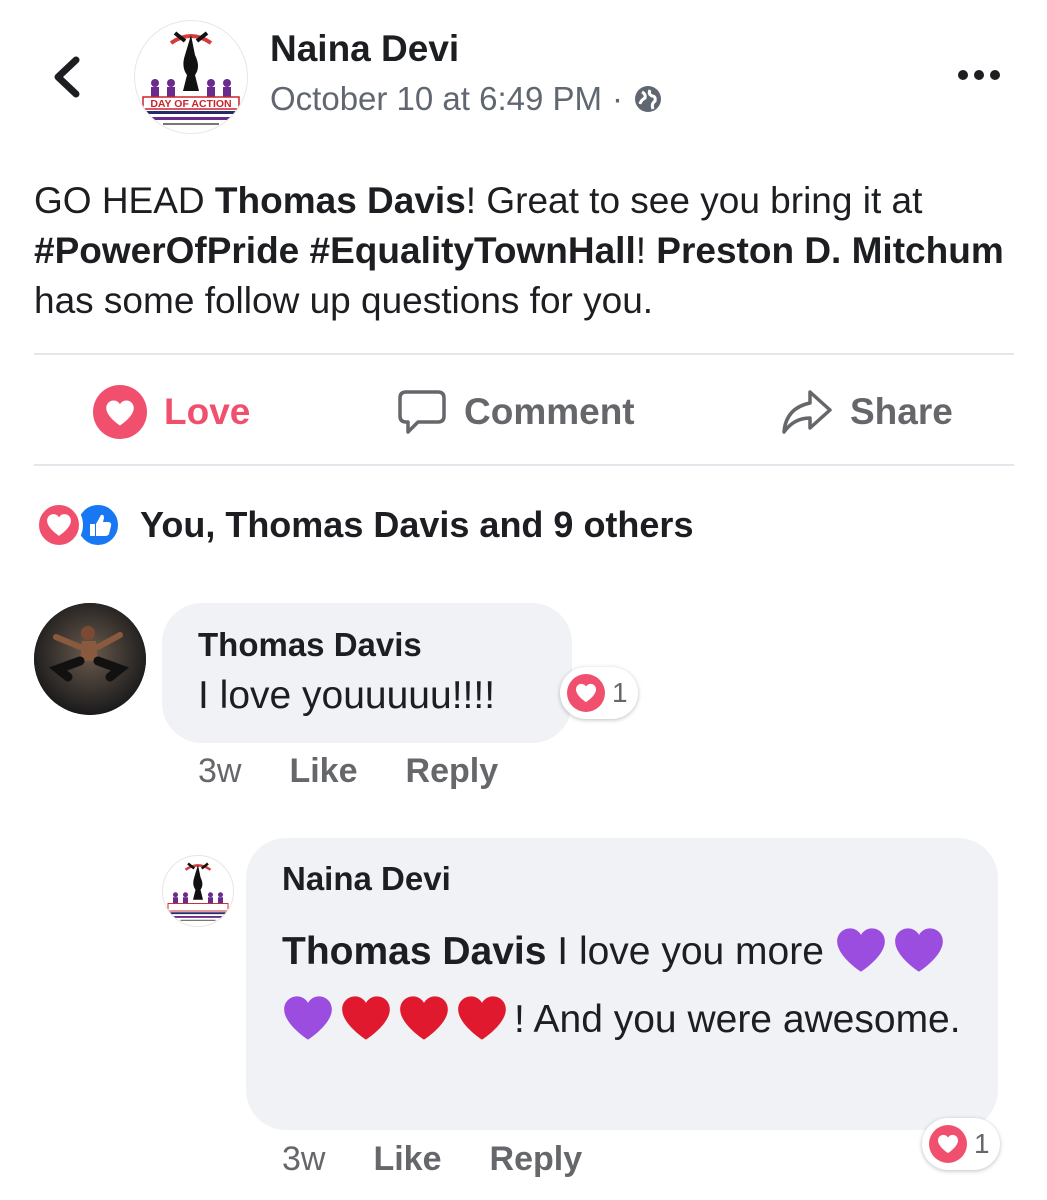 This screenshot has height=1200, width=1047. Describe the element at coordinates (90, 659) in the screenshot. I see `commenter-avatar` at that location.